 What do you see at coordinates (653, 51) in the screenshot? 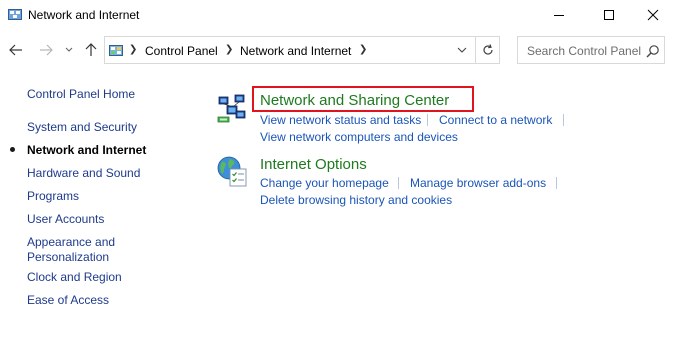
I see `search-icon` at bounding box center [653, 51].